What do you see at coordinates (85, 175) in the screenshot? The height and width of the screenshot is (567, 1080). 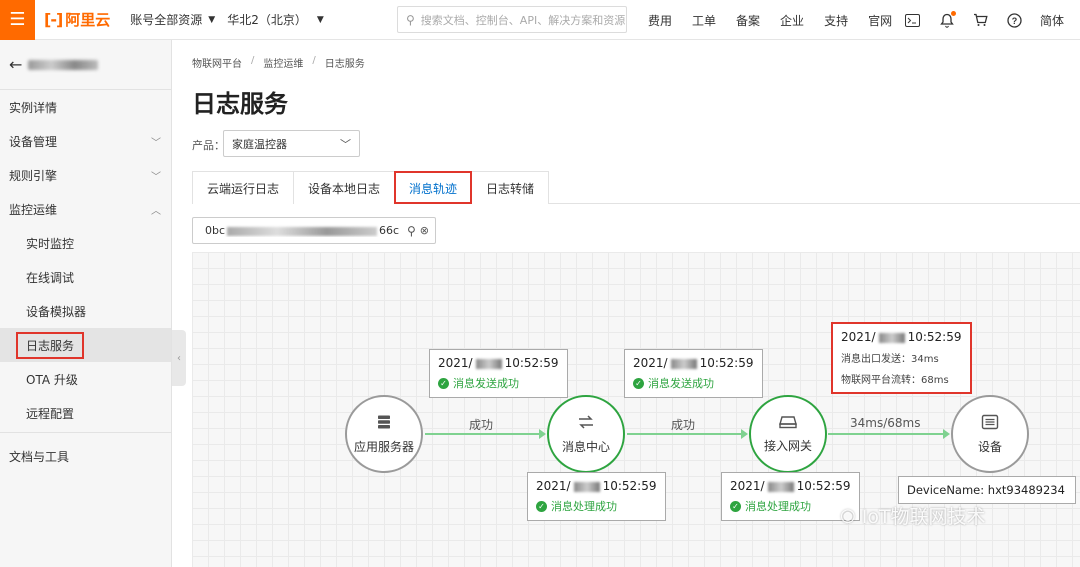 I see `sidebar-item-rules-engine: 规则引擎 ﹀` at bounding box center [85, 175].